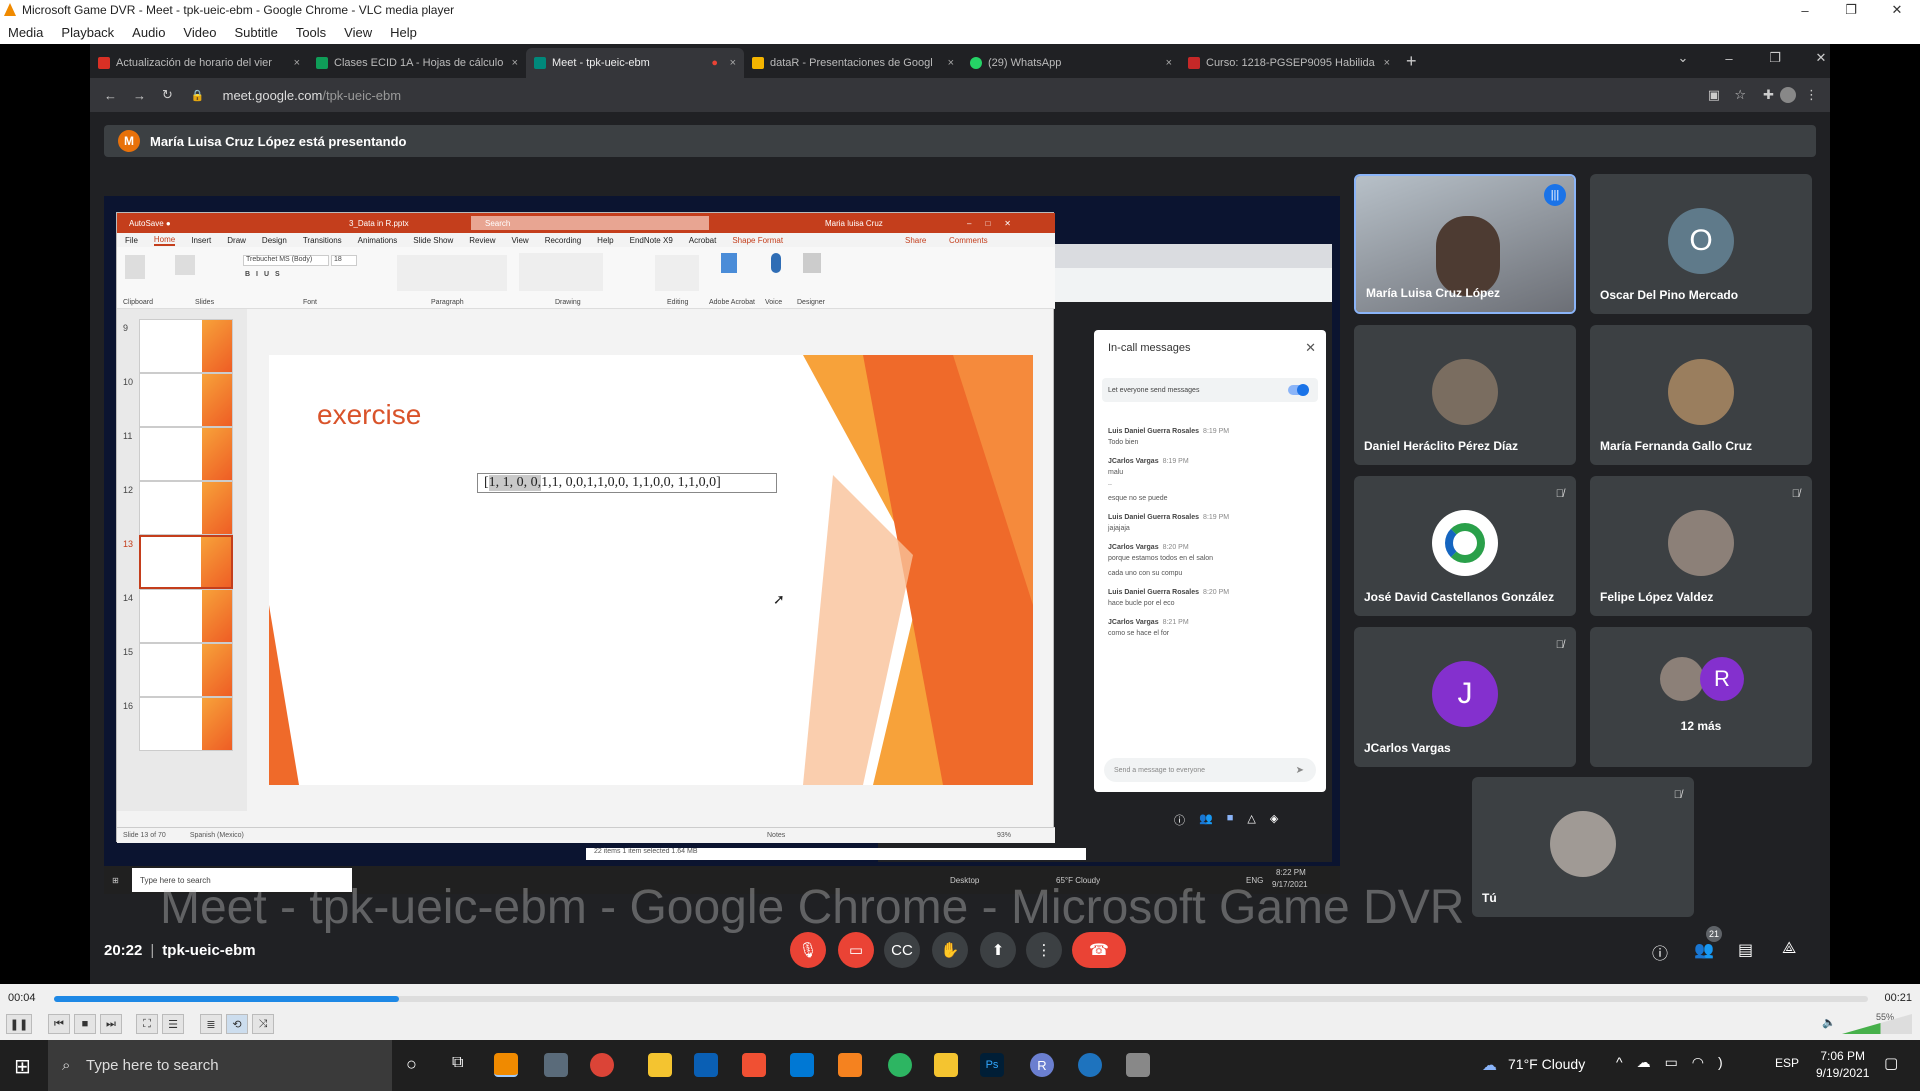 This screenshot has width=1920, height=1091. What do you see at coordinates (1289, 63) in the screenshot?
I see `chrome-tab: Curso: 1218-PGSEP9095 Habilida ×` at bounding box center [1289, 63].